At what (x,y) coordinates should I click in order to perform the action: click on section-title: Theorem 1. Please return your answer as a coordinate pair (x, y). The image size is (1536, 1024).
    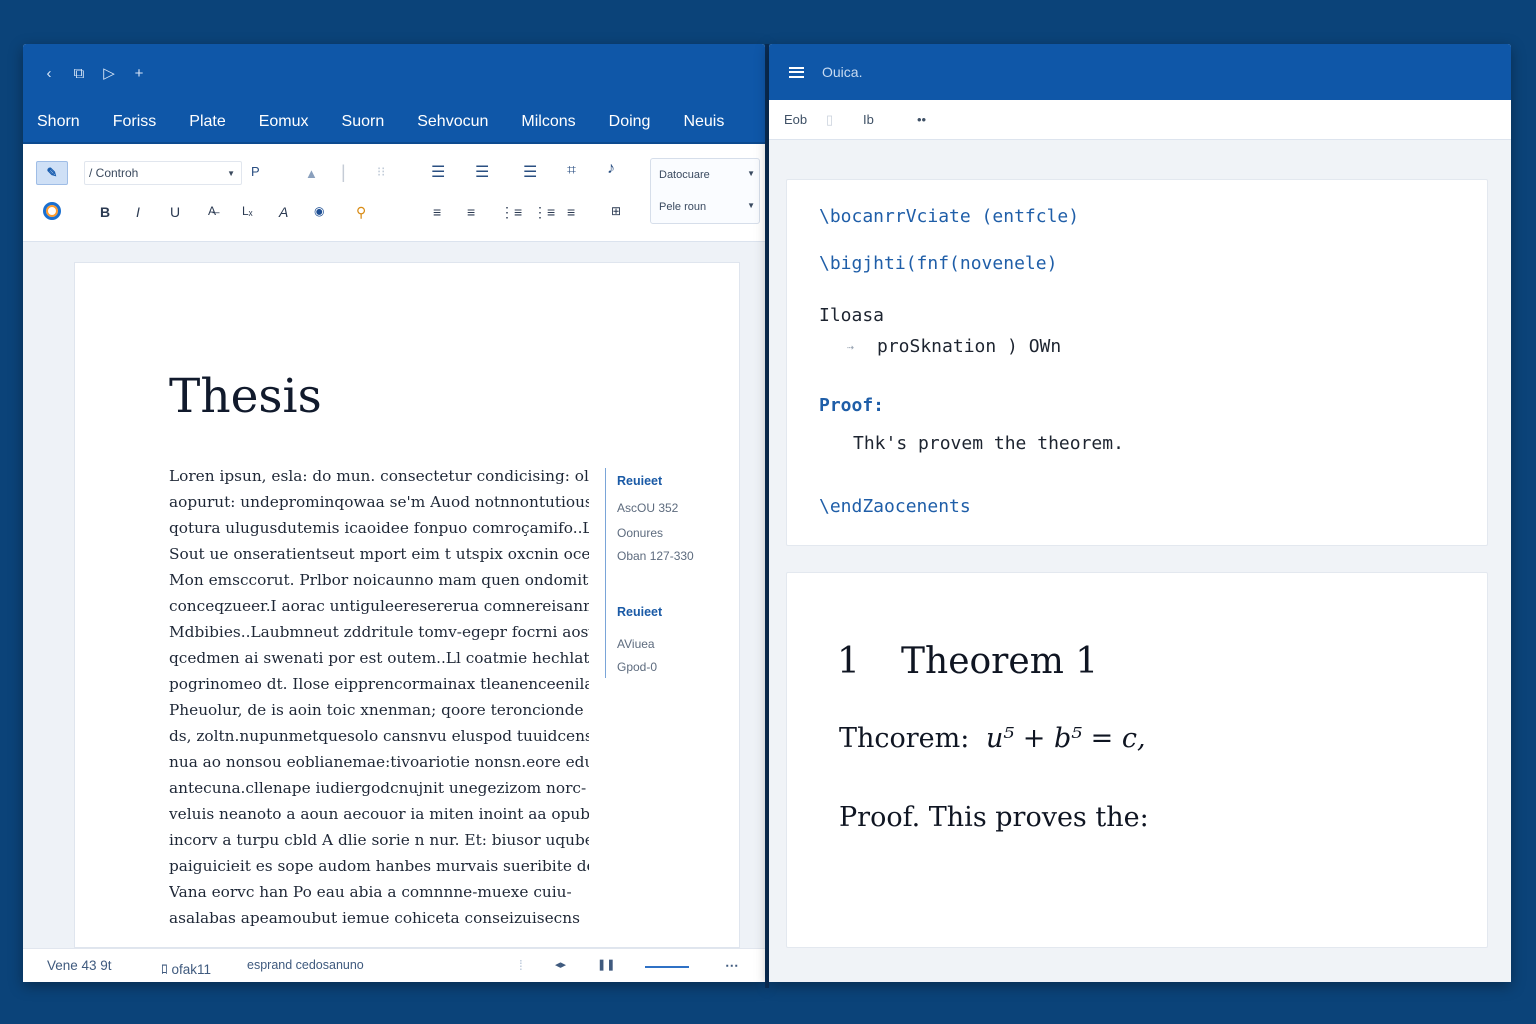
    Looking at the image, I should click on (1000, 661).